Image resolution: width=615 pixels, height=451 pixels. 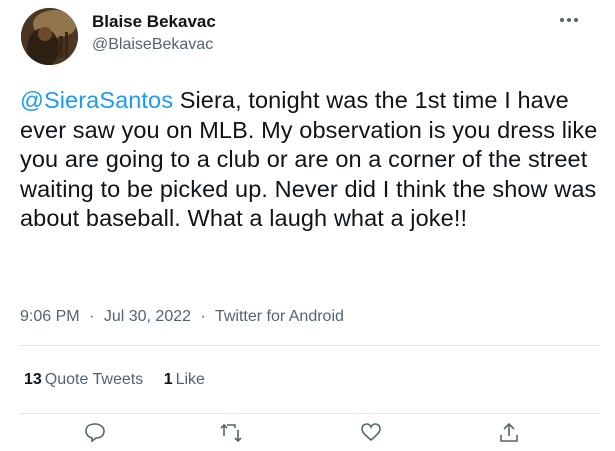 I want to click on mention-link: @SieraSantos, so click(x=96, y=100).